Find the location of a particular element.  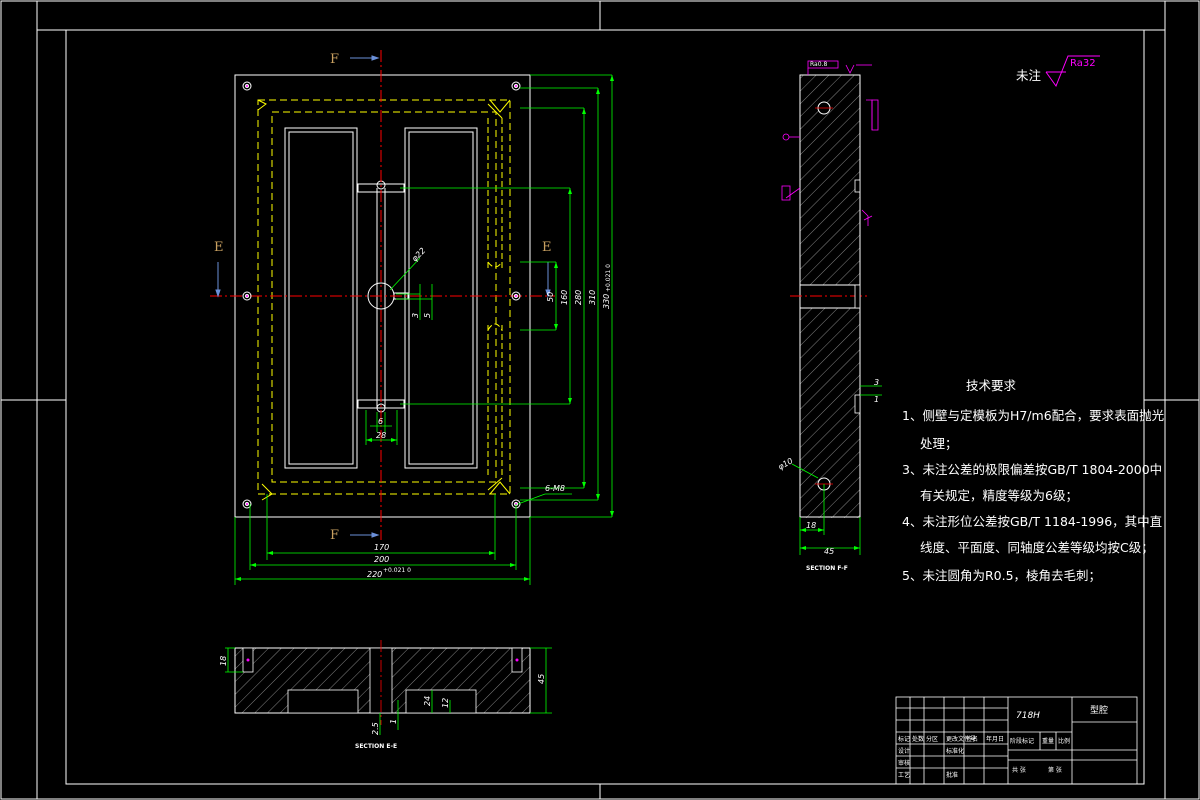

dim-160: 160 is located at coordinates (564, 297).